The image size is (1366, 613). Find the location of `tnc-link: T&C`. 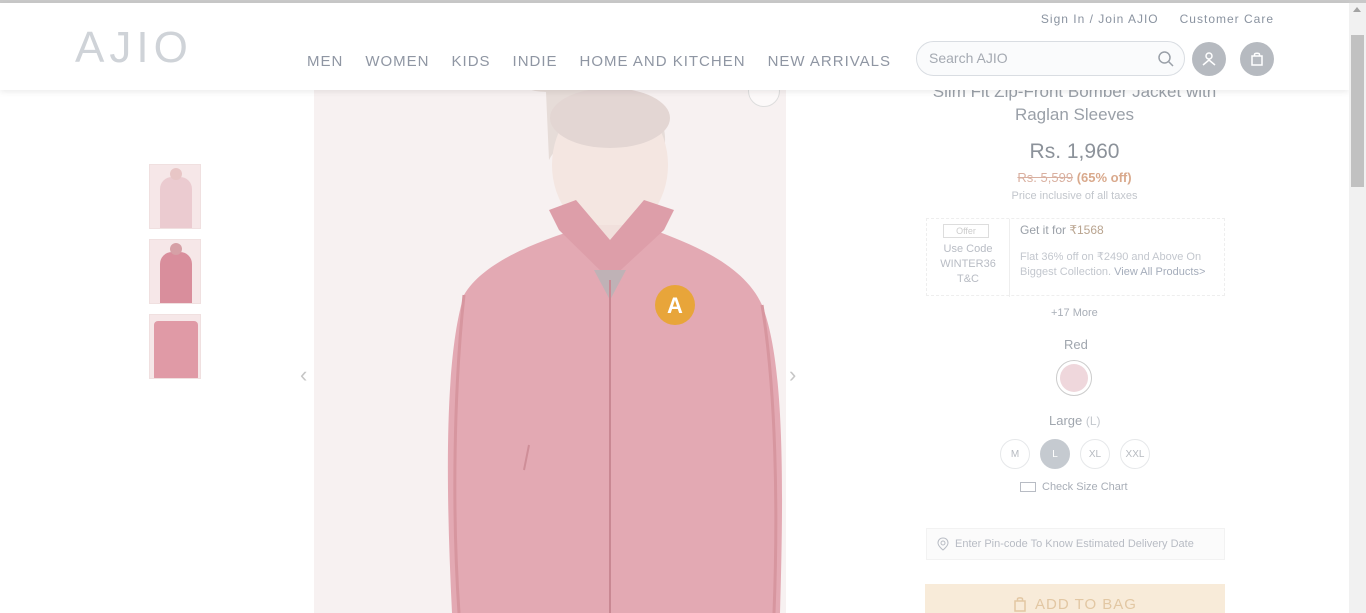

tnc-link: T&C is located at coordinates (968, 279).